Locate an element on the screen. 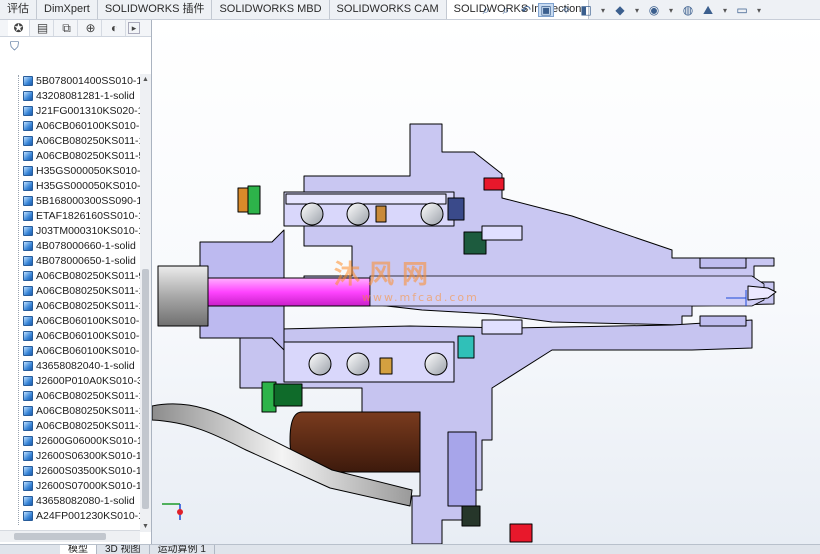 The height and width of the screenshot is (554, 820). scroll-down-icon: ▼ is located at coordinates (145, 526).